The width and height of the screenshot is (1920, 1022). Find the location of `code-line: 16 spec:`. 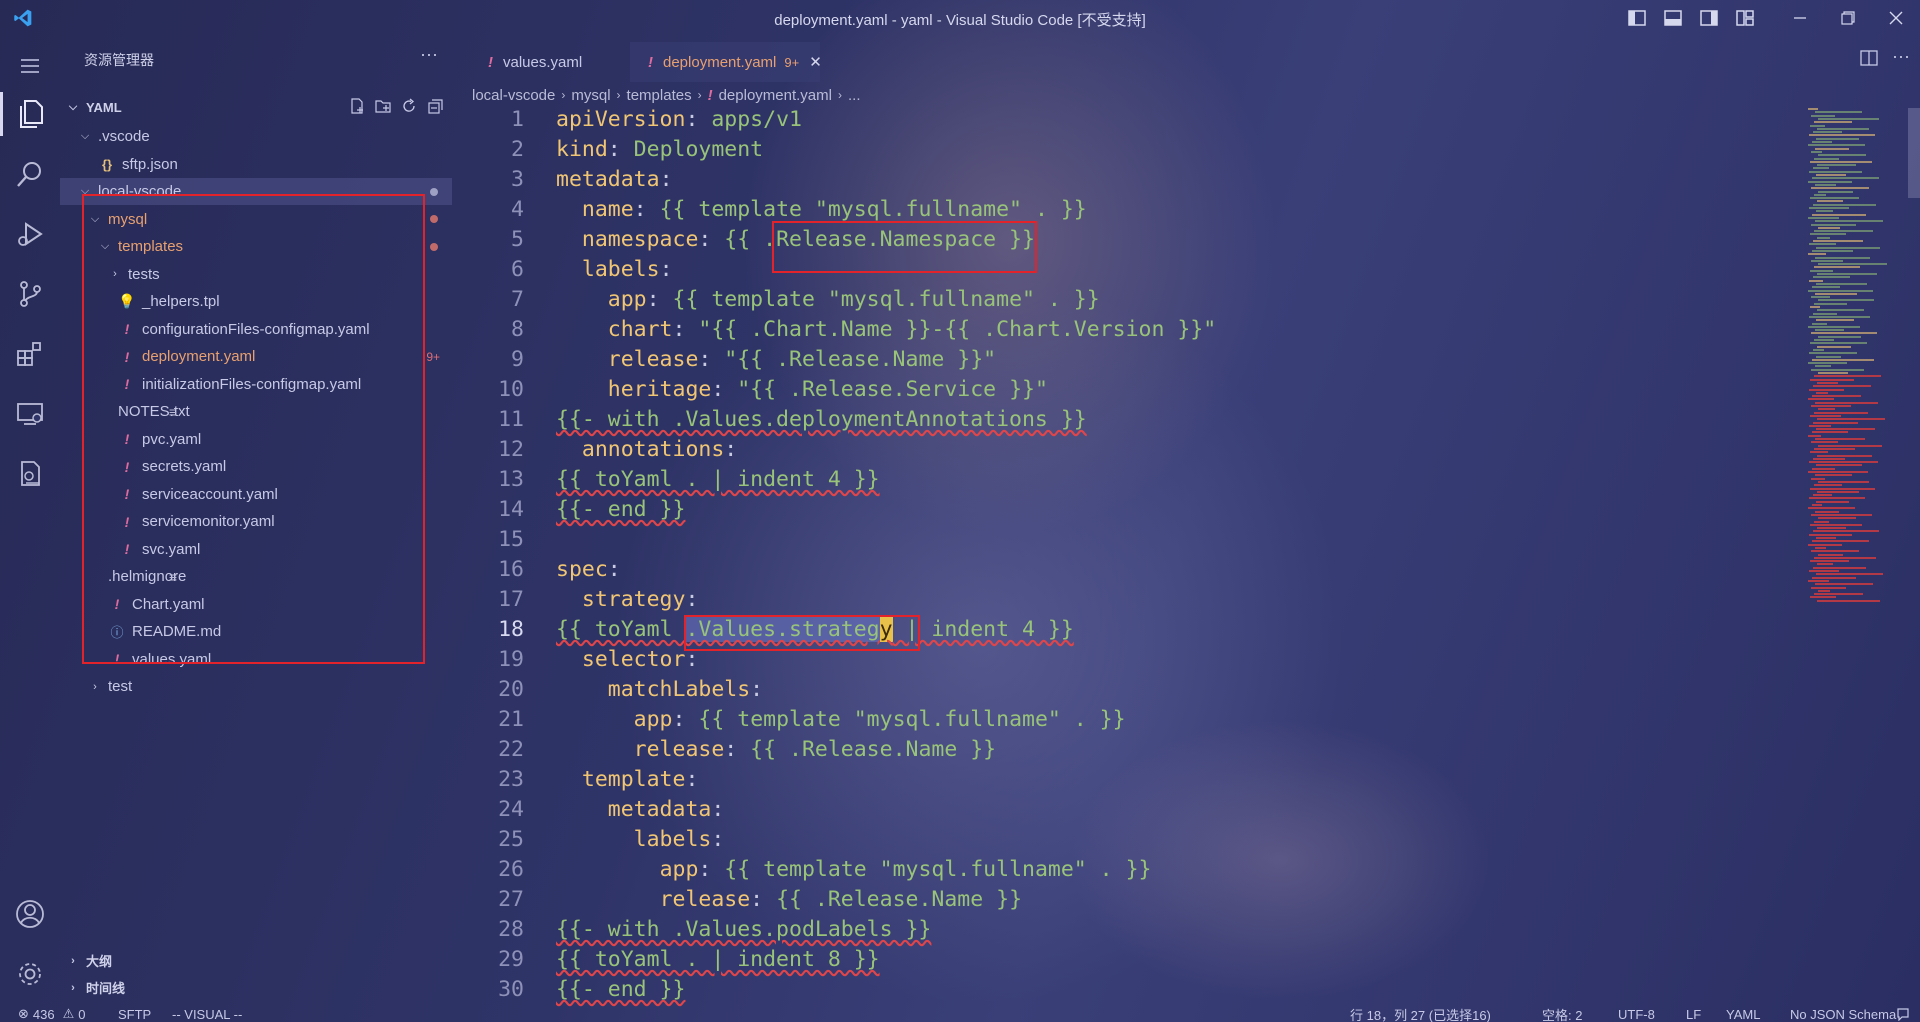

code-line: 16 spec: is located at coordinates (1127, 569).